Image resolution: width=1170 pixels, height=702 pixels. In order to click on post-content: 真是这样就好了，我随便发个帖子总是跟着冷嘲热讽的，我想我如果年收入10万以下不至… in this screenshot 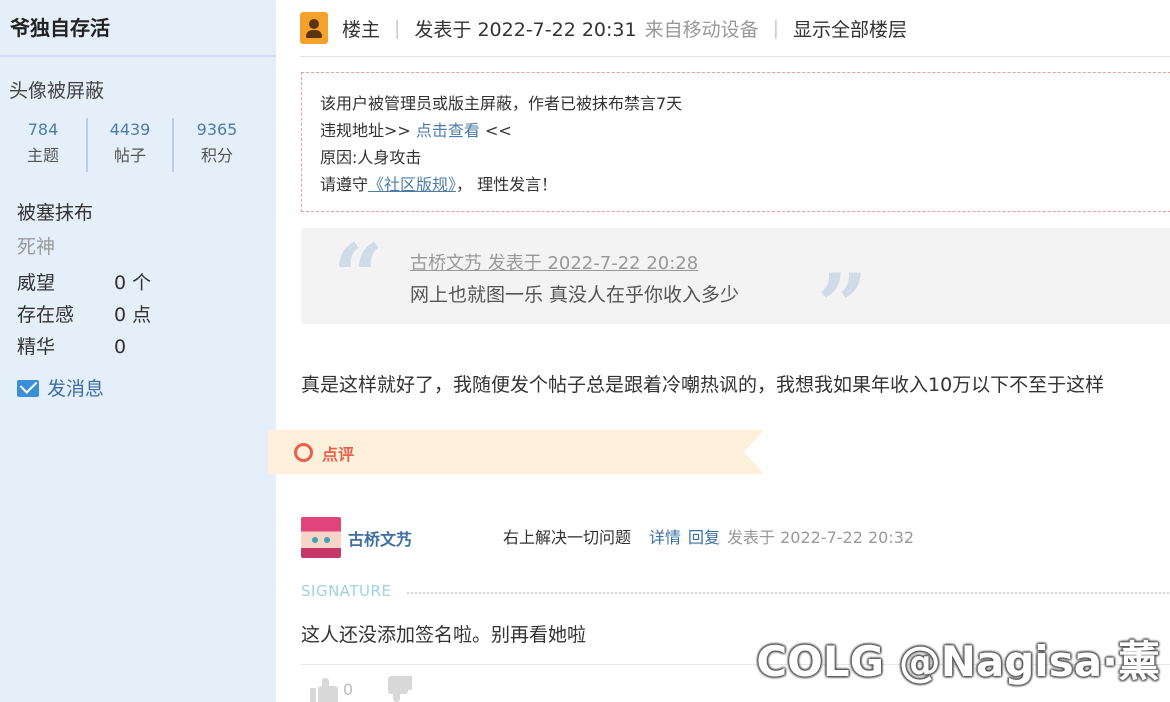, I will do `click(703, 385)`.